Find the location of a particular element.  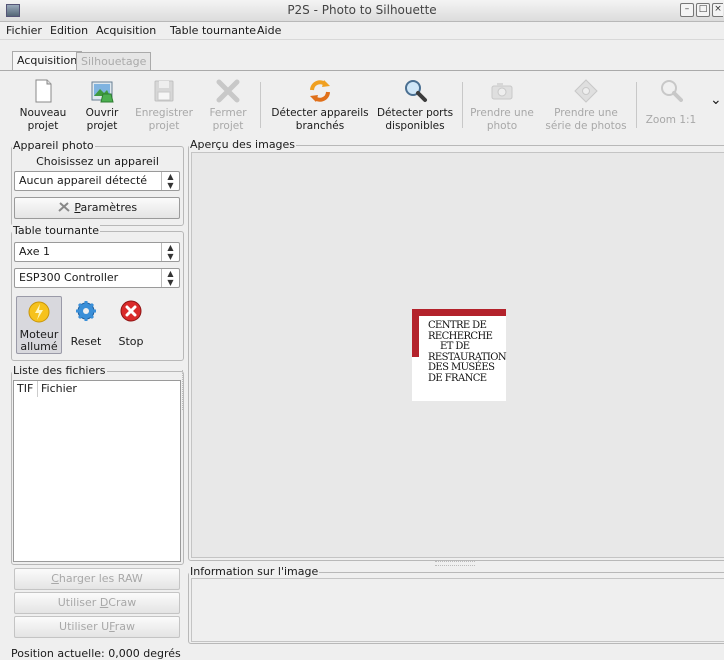

window-title: P2S - Photo to Silhouette is located at coordinates (362, 10).